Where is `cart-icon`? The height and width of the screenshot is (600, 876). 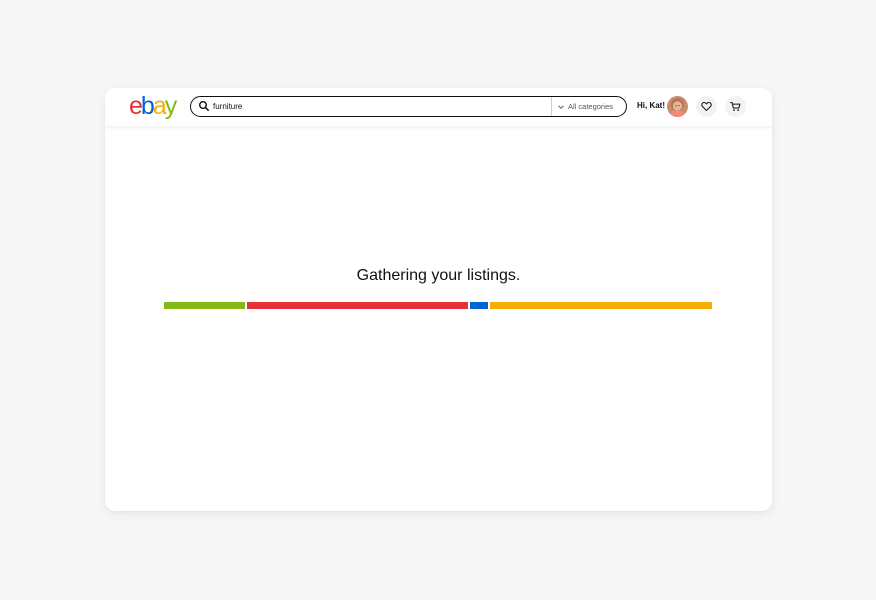
cart-icon is located at coordinates (735, 106).